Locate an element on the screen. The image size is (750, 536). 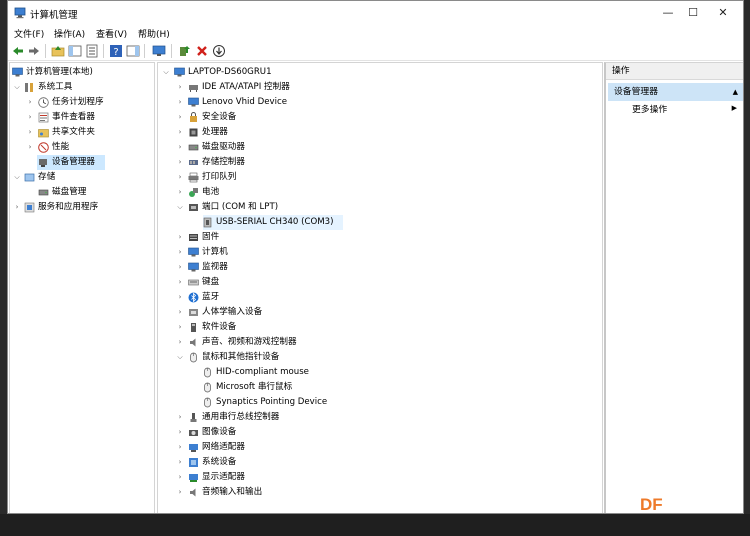
tree-item-event-viewer: › 事件查看器 is located at coordinates (82, 117).